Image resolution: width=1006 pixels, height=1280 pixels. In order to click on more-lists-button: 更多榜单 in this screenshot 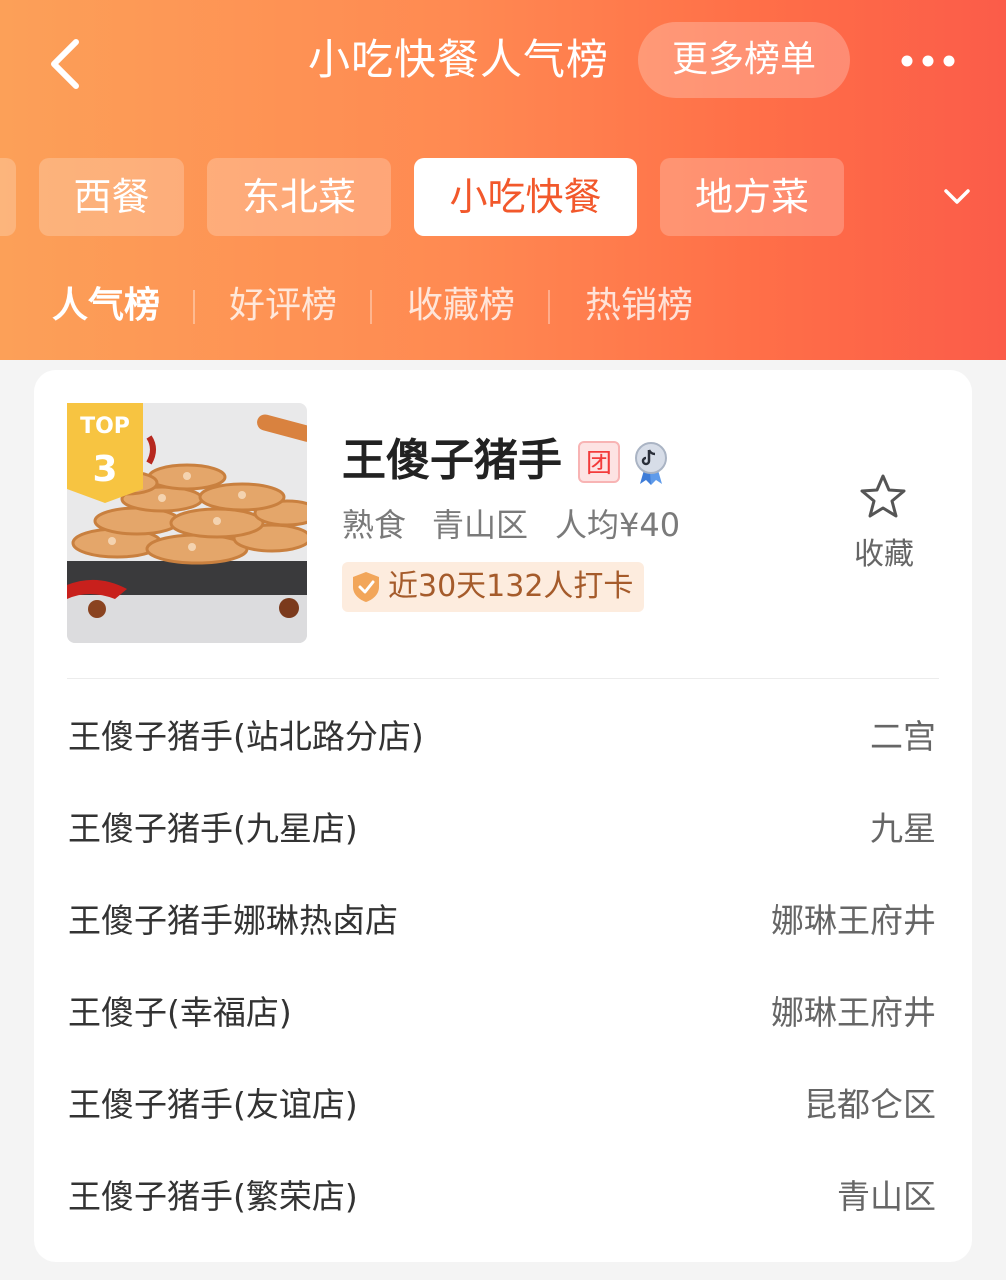, I will do `click(744, 60)`.